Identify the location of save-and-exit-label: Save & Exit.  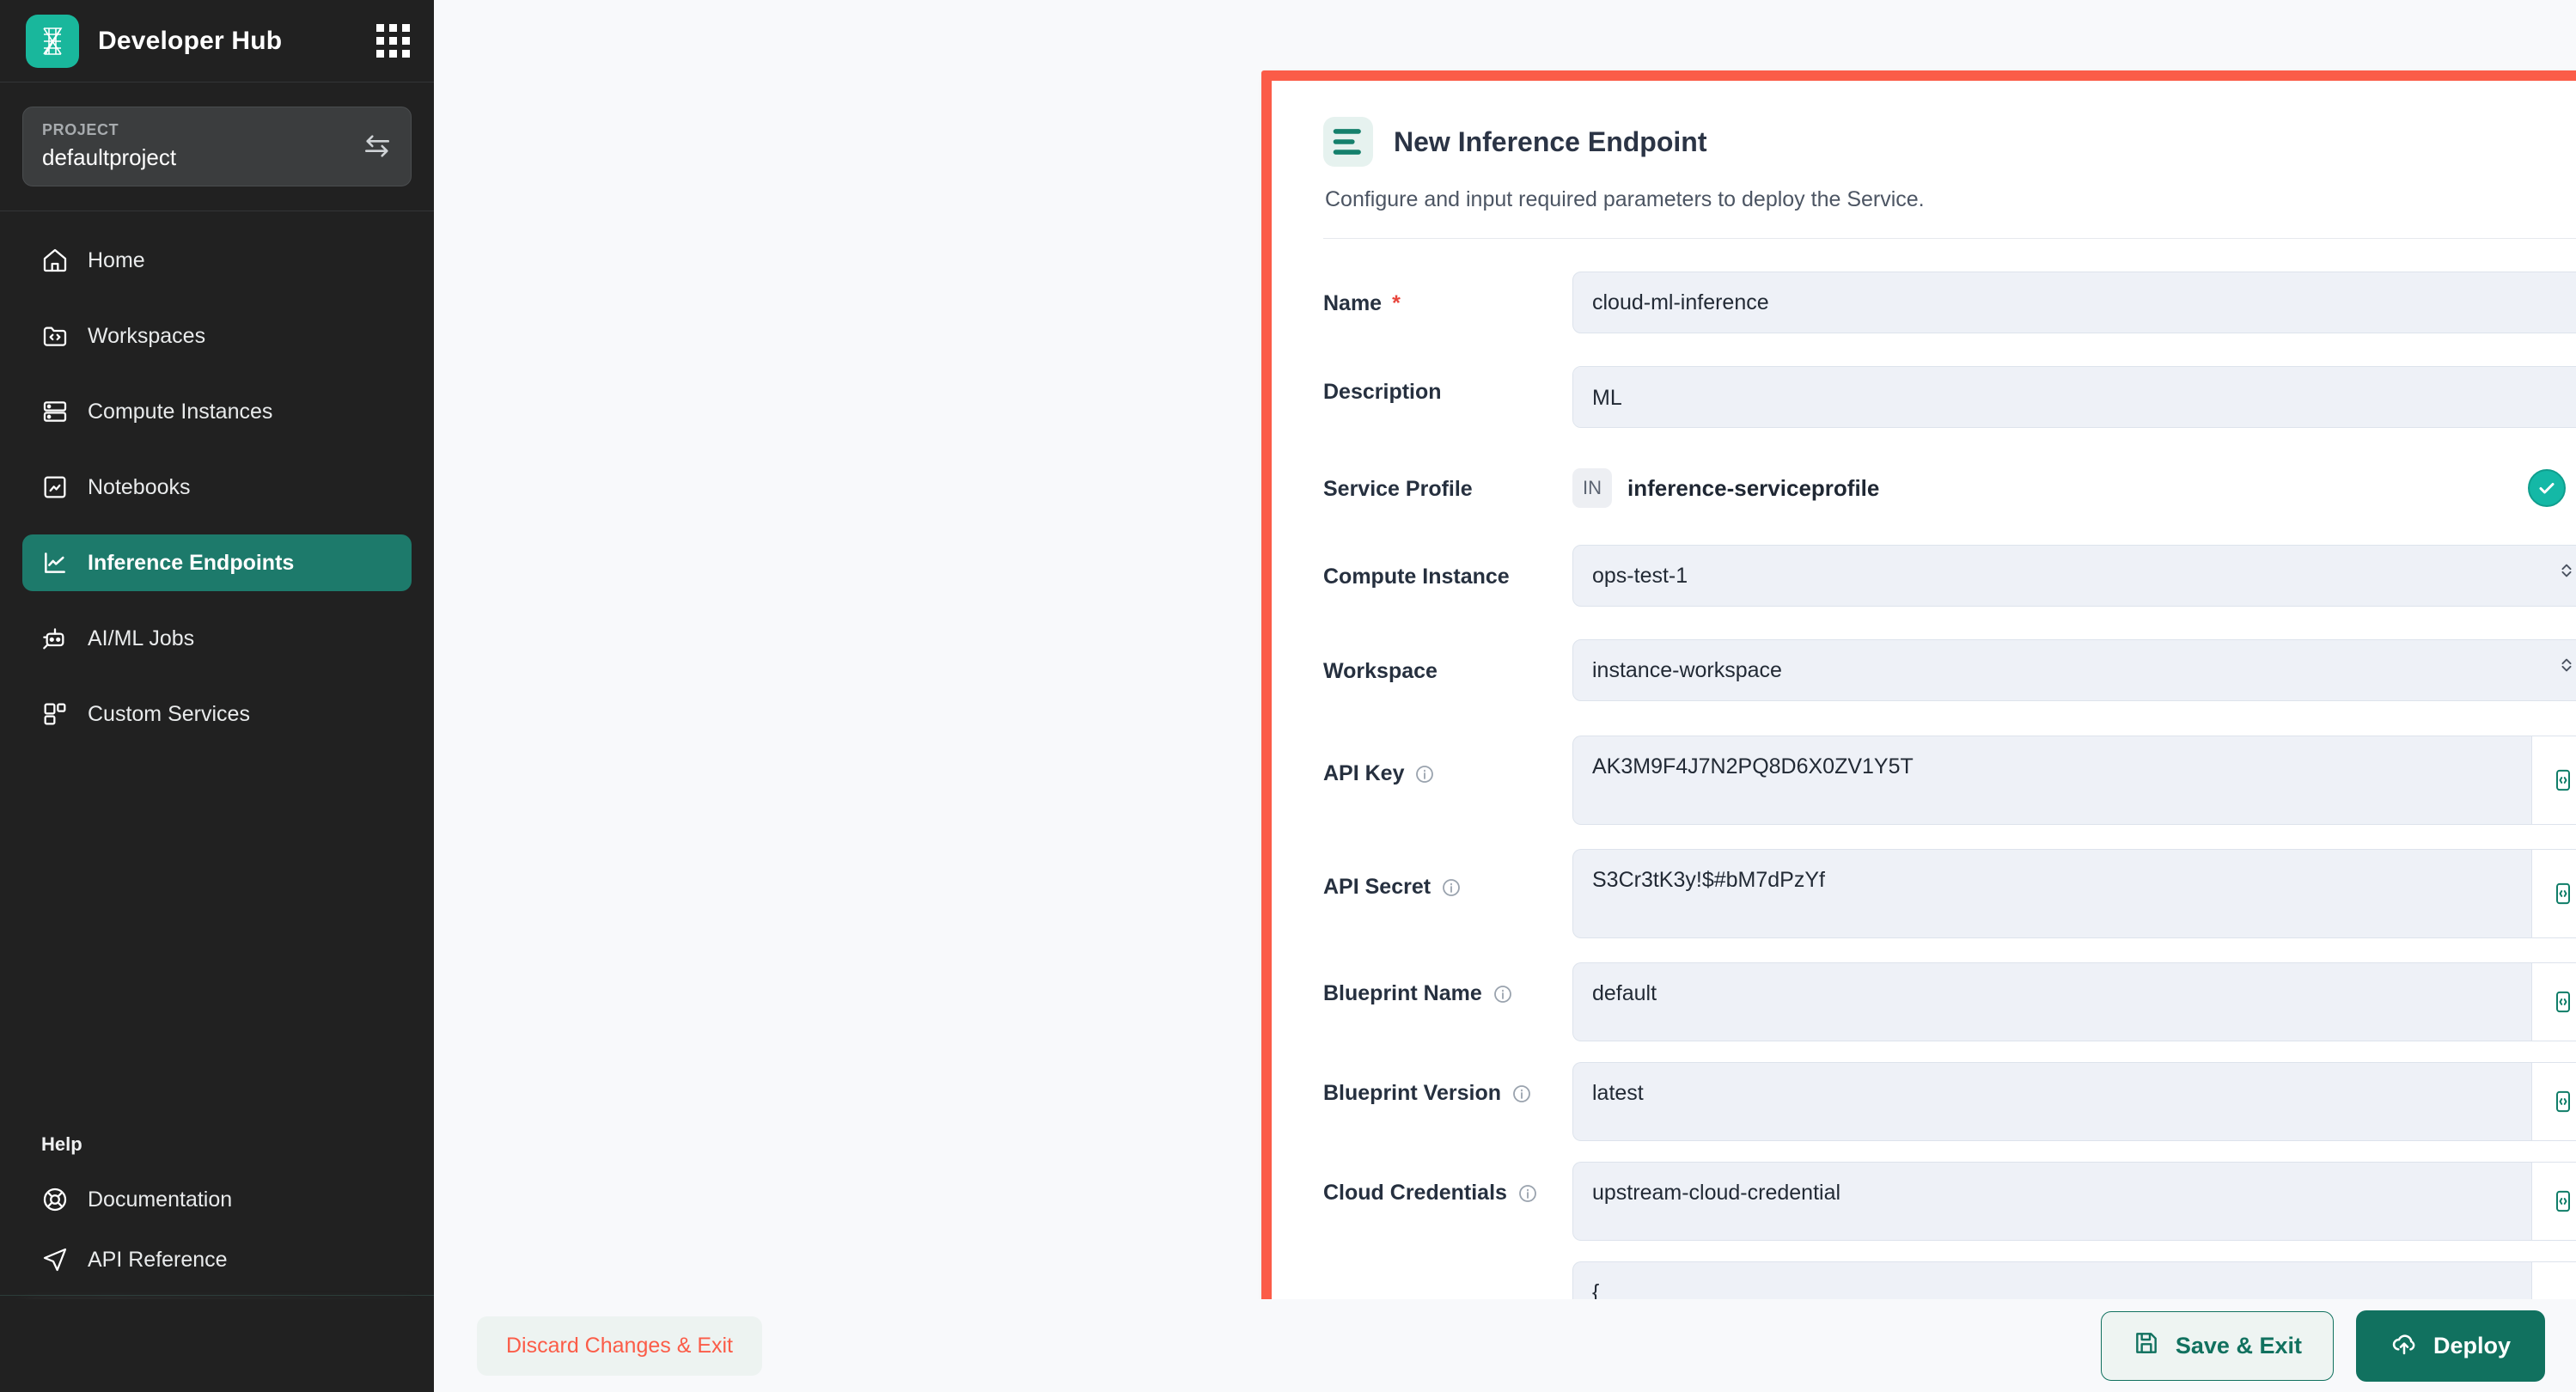
(2238, 1345).